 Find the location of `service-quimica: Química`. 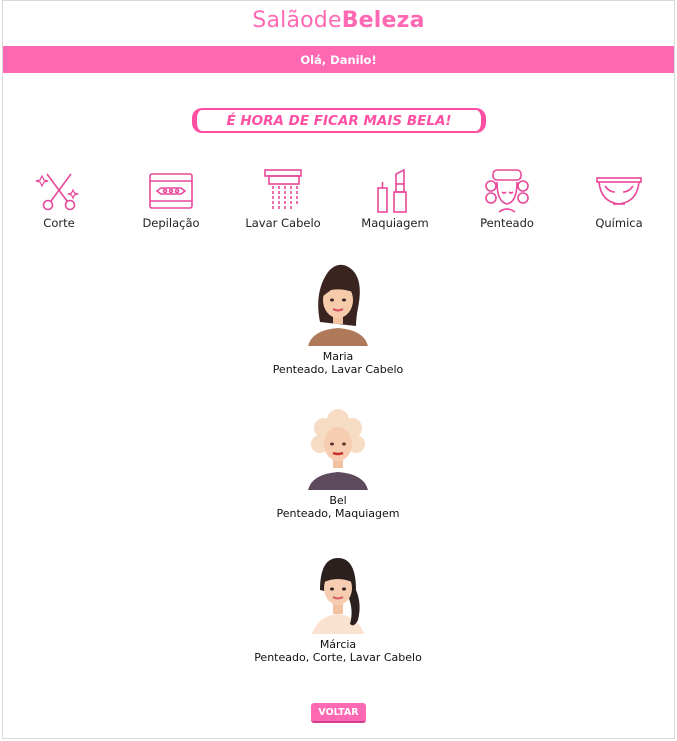

service-quimica: Química is located at coordinates (619, 198).